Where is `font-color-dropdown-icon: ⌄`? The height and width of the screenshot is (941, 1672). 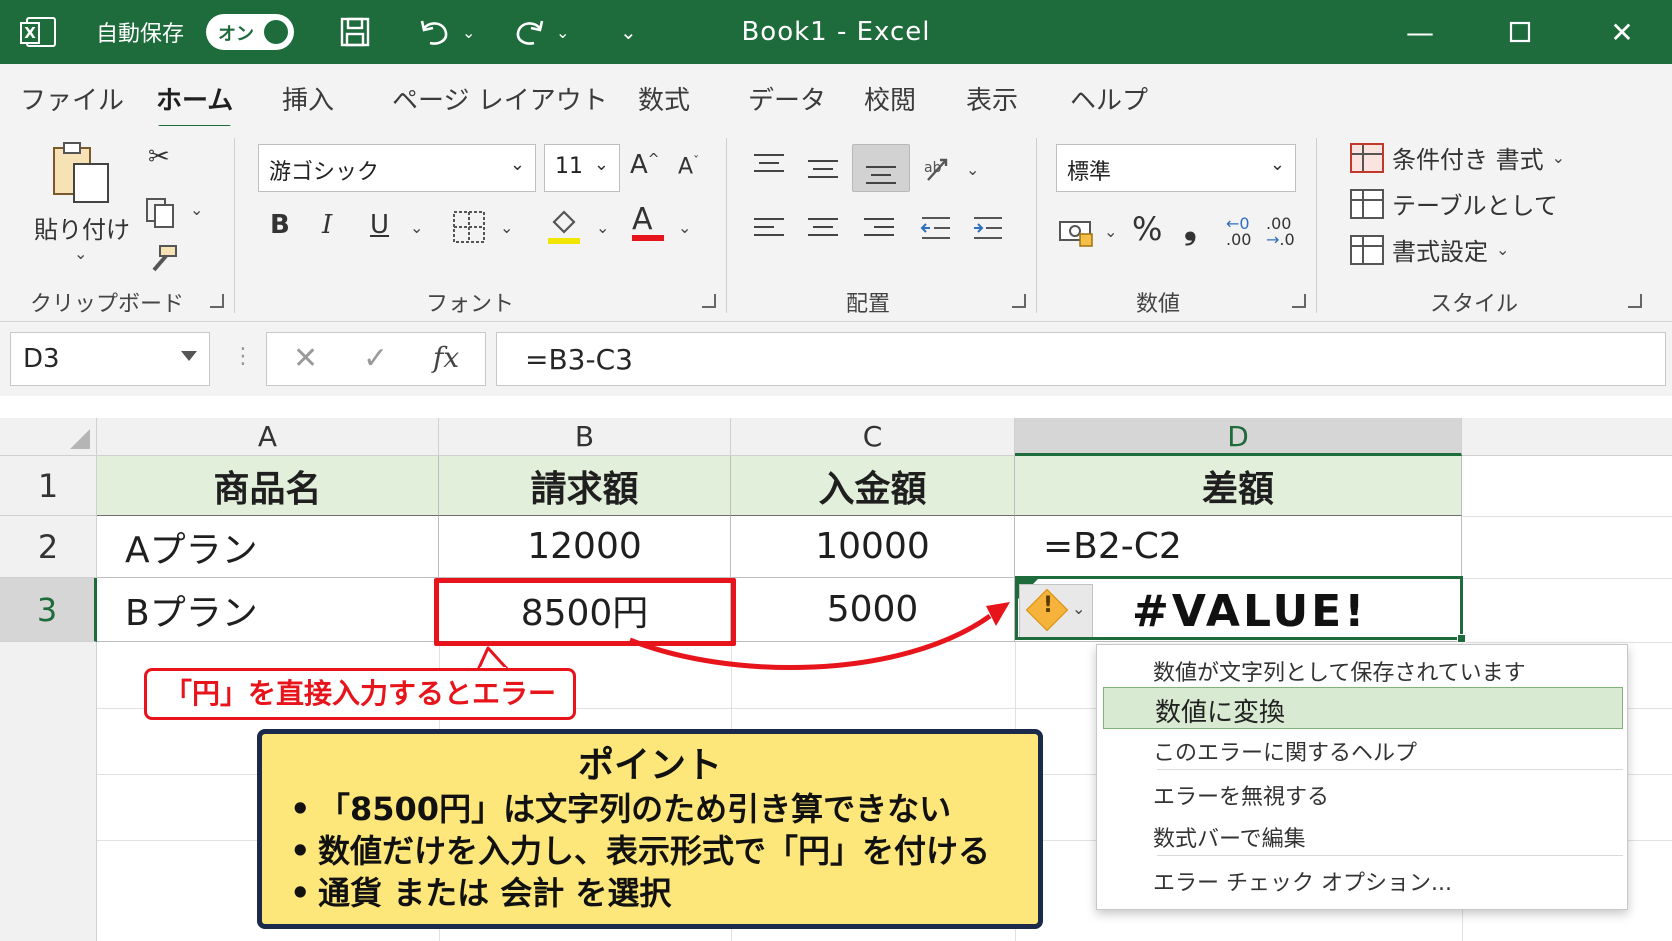
font-color-dropdown-icon: ⌄ is located at coordinates (684, 227).